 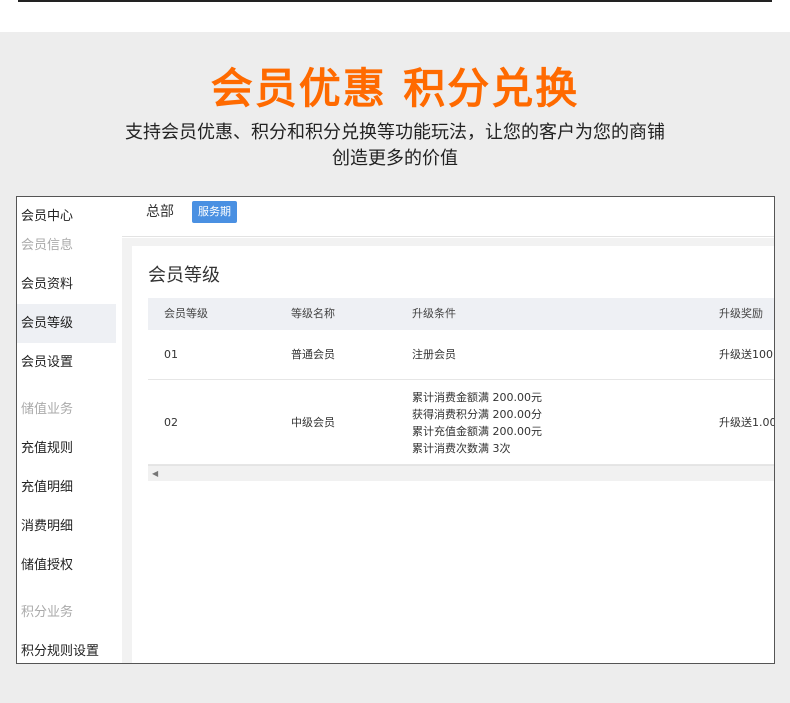 What do you see at coordinates (214, 212) in the screenshot?
I see `service-period-badge: 服务期` at bounding box center [214, 212].